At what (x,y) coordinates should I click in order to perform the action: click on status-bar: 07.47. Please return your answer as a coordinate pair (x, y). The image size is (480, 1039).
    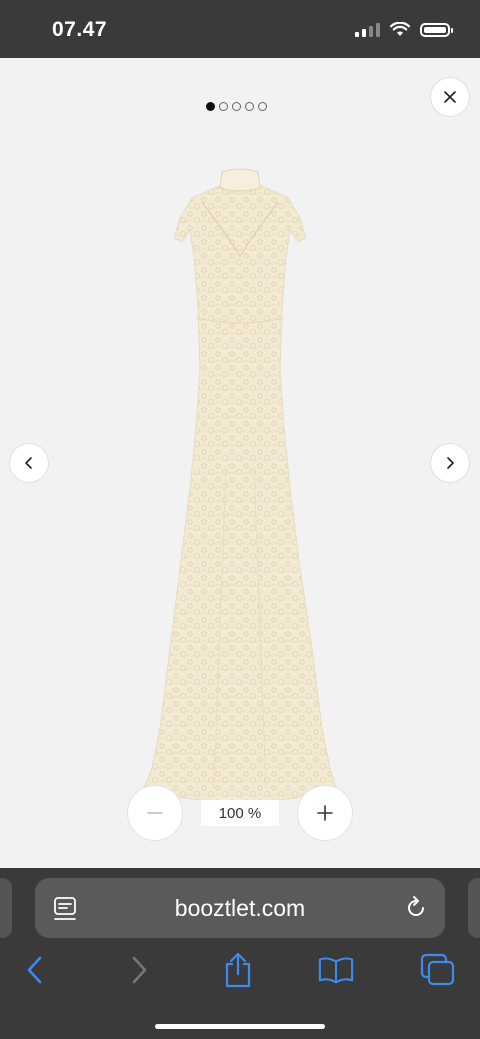
    Looking at the image, I should click on (240, 29).